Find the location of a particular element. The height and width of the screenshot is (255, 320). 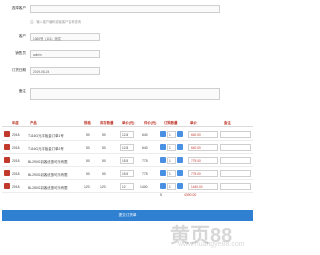

date-label: 订货日期 is located at coordinates (18, 70).